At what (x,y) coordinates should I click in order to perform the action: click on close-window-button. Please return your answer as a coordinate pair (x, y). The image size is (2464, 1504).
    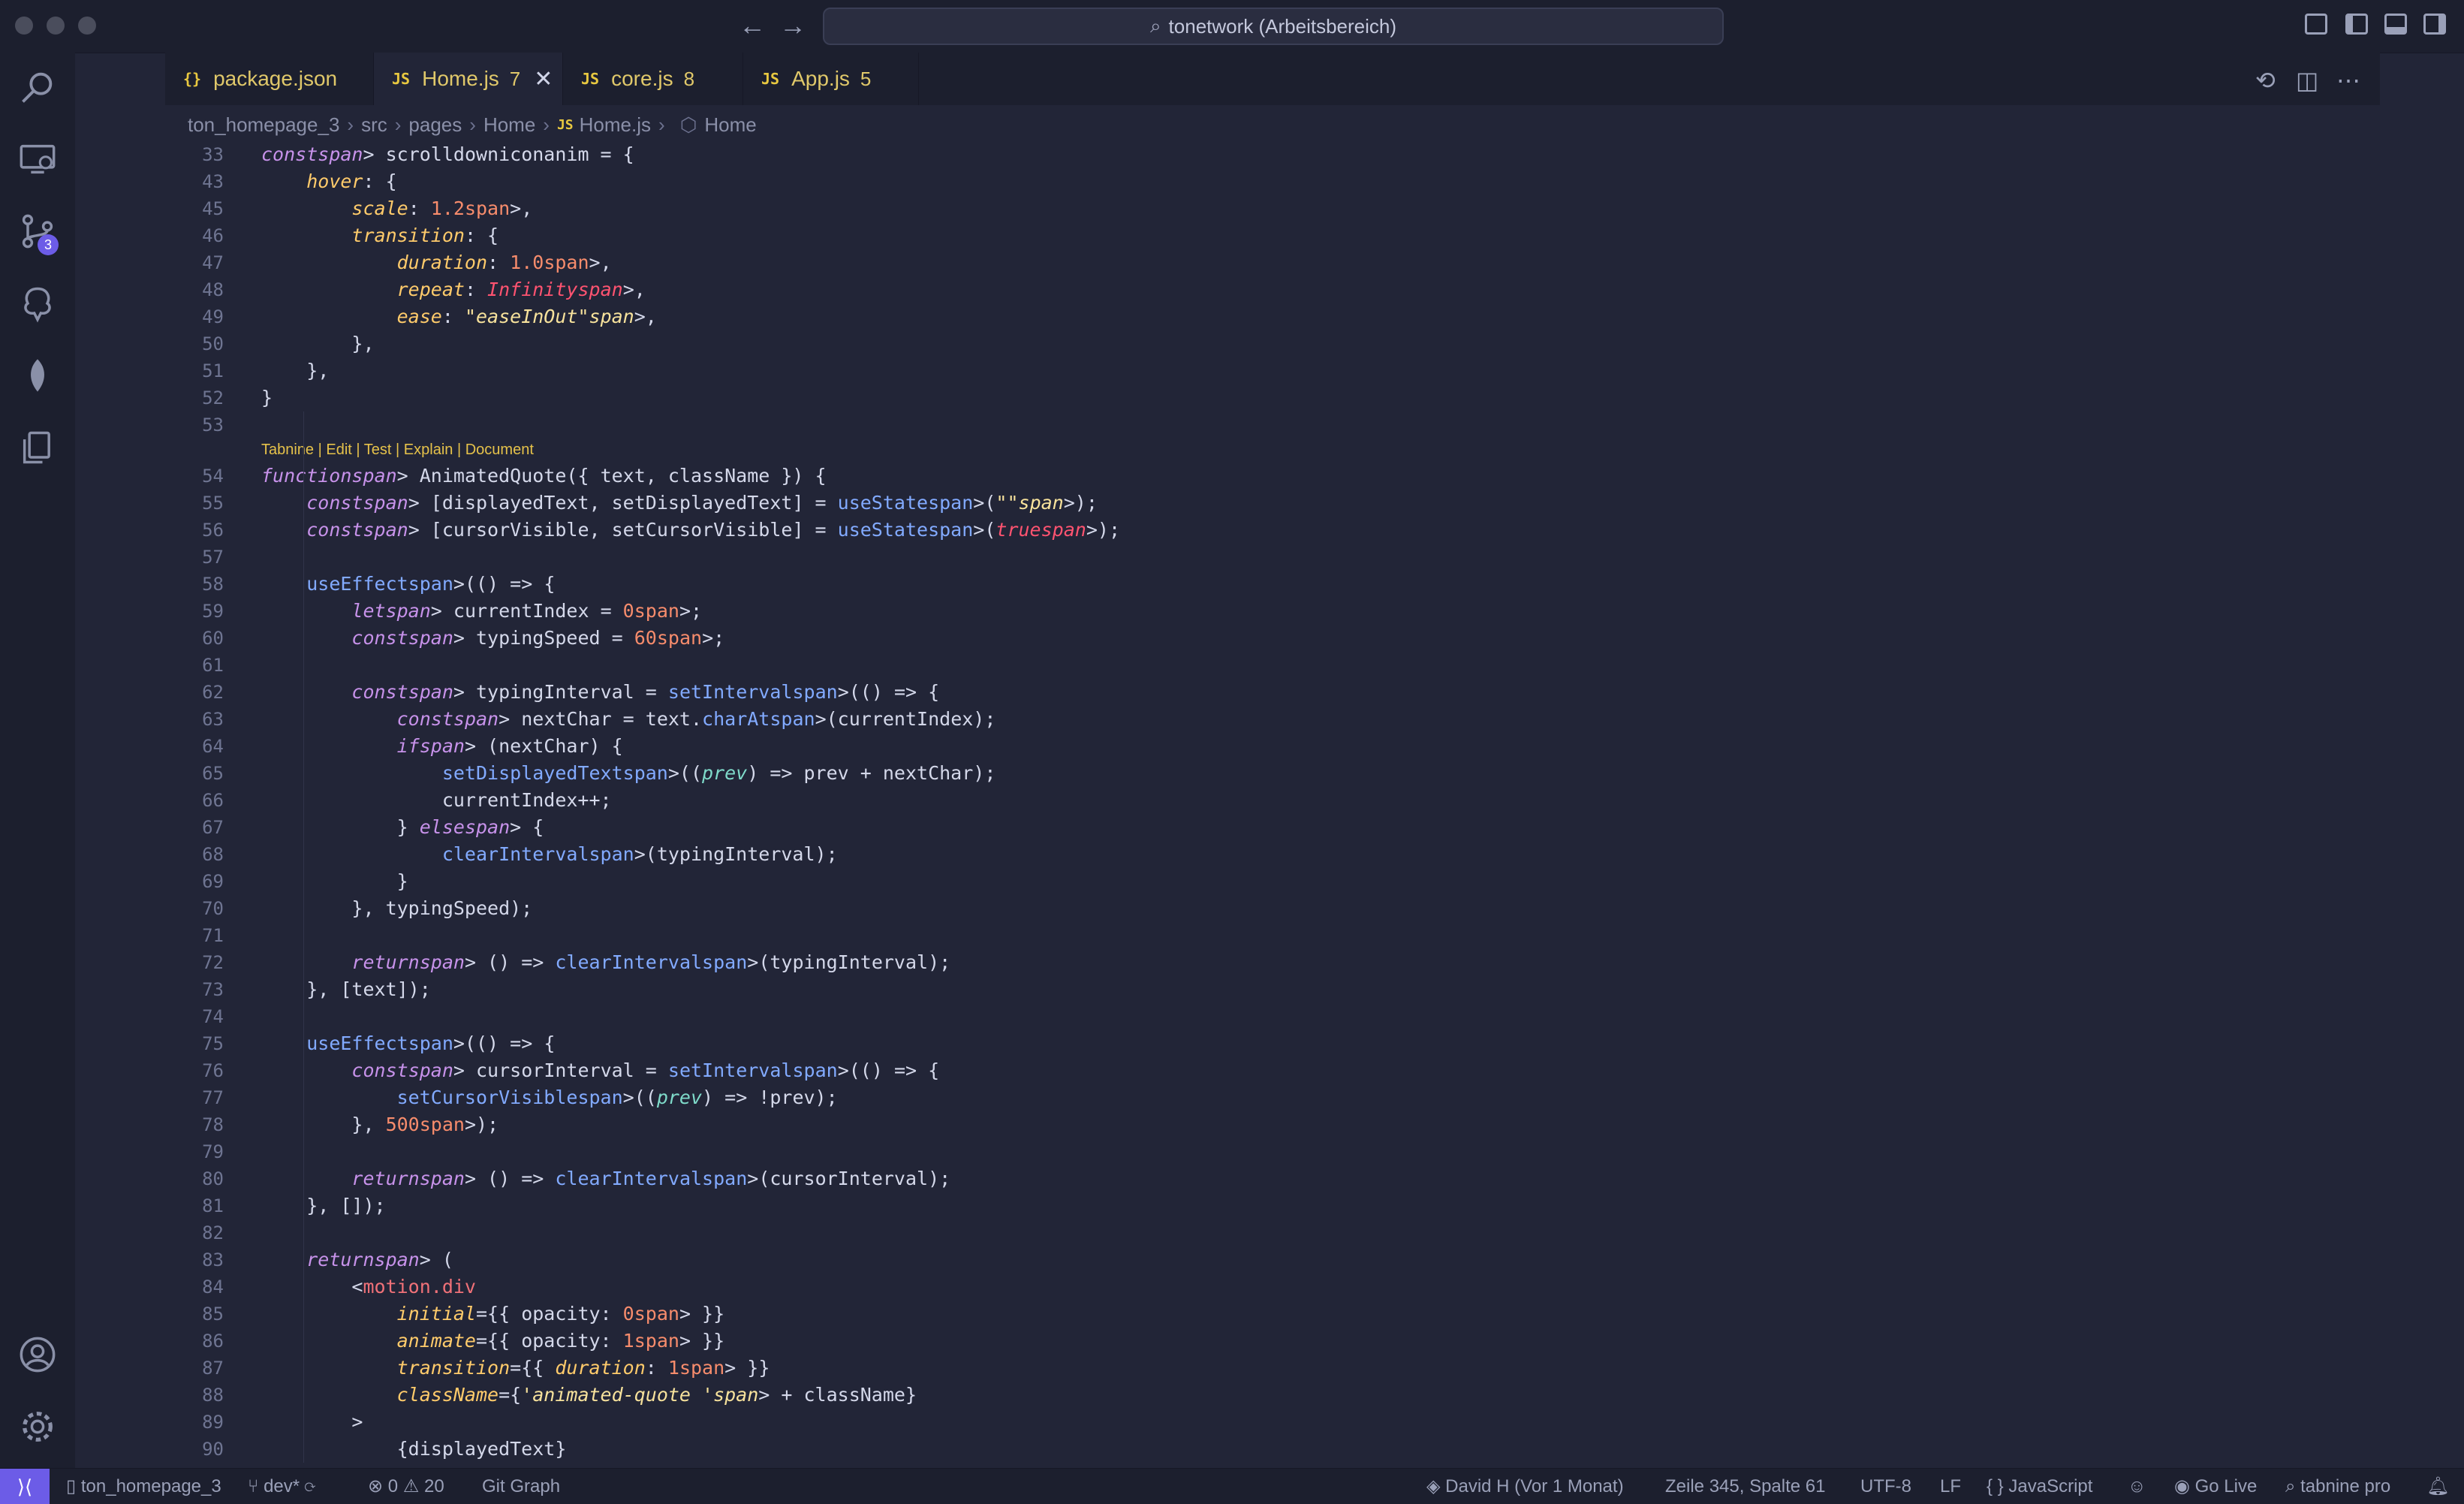
    Looking at the image, I should click on (24, 26).